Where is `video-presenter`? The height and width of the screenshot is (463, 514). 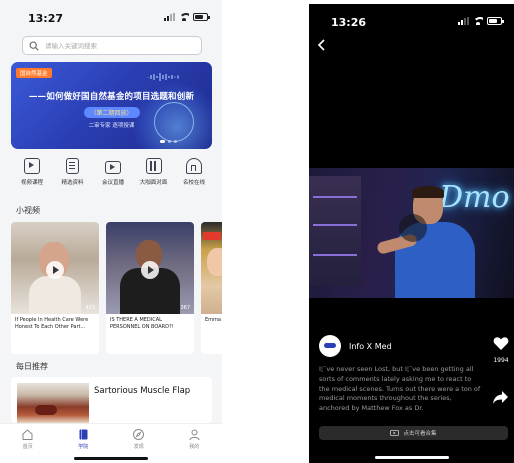
video-presenter is located at coordinates (425, 242).